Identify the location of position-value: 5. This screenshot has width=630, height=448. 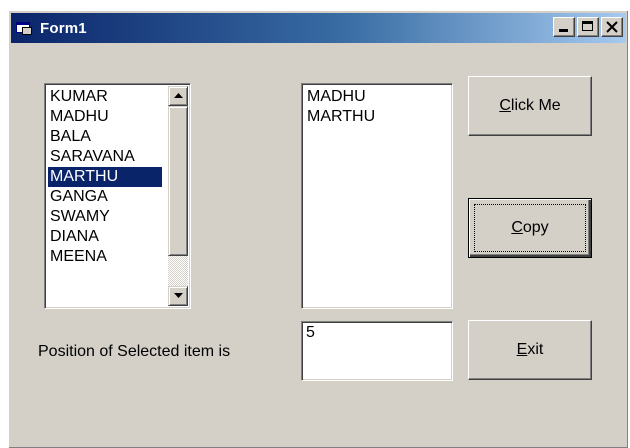
(310, 332).